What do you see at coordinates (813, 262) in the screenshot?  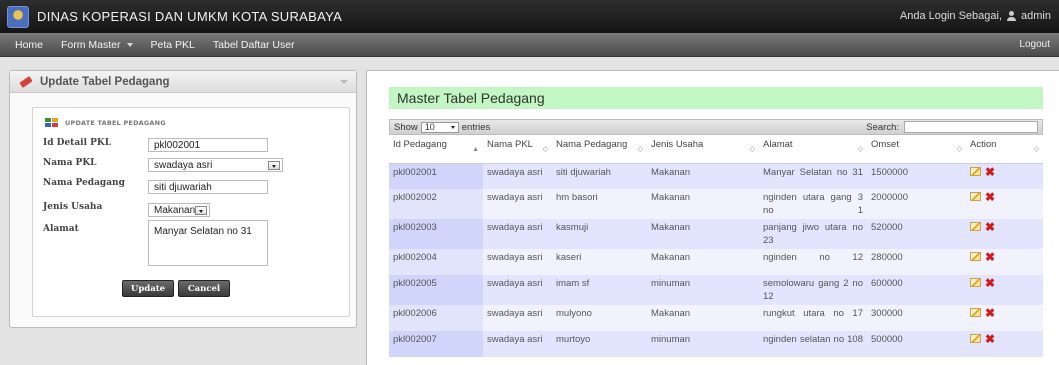 I see `cell-alamat: nginden no 12` at bounding box center [813, 262].